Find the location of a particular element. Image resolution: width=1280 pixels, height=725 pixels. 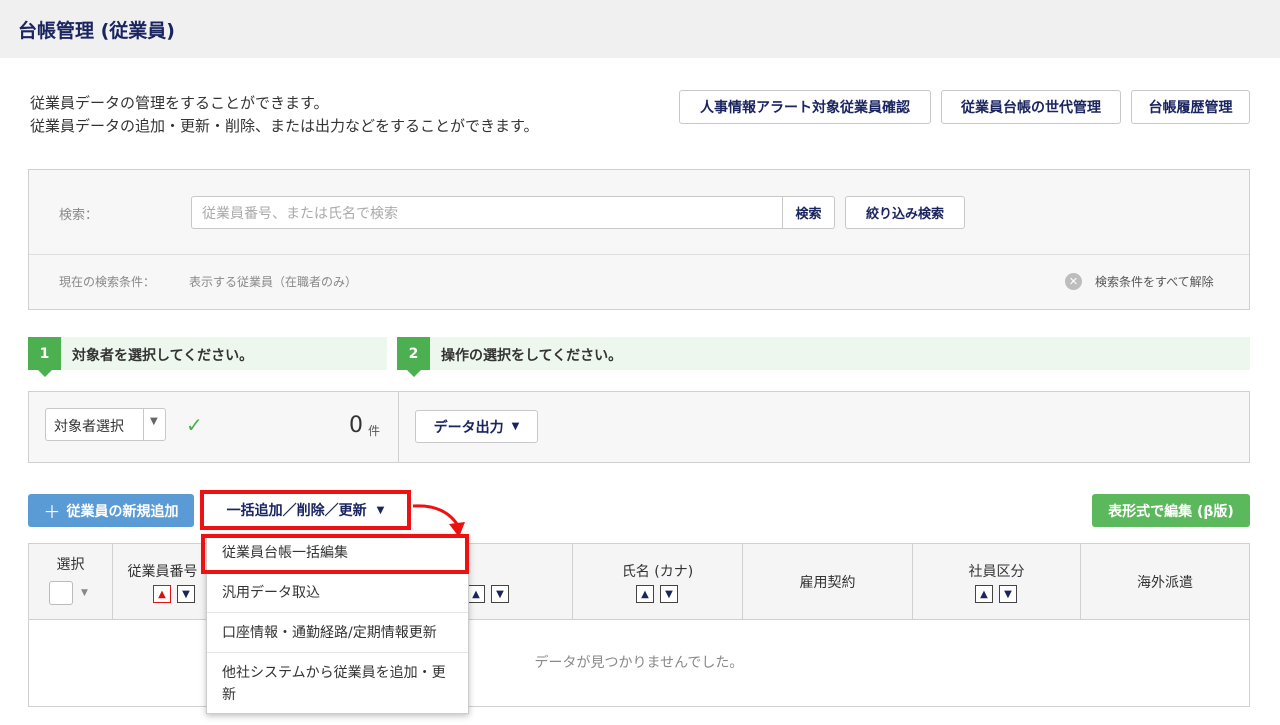

plus-icon: ＋ is located at coordinates (52, 513).